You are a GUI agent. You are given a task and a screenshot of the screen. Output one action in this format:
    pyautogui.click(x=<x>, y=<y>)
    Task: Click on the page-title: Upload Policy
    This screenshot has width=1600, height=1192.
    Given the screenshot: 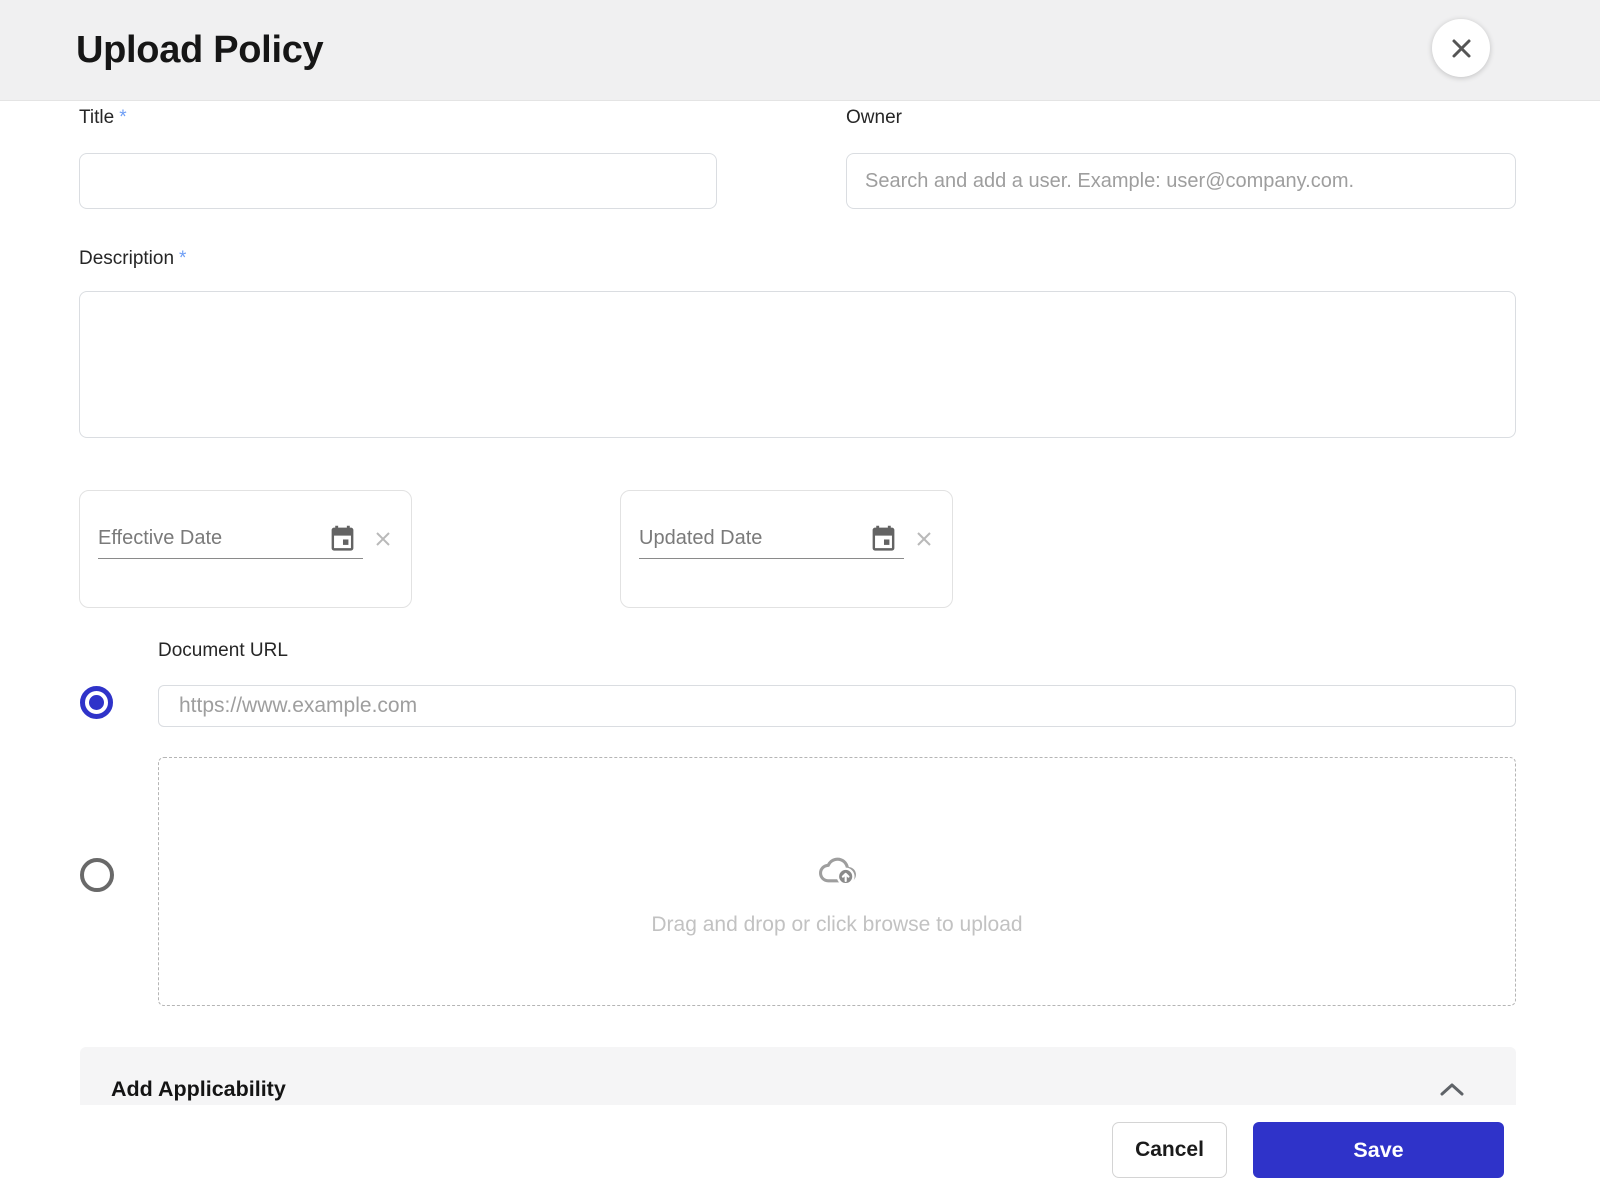 What is the action you would take?
    pyautogui.click(x=200, y=49)
    